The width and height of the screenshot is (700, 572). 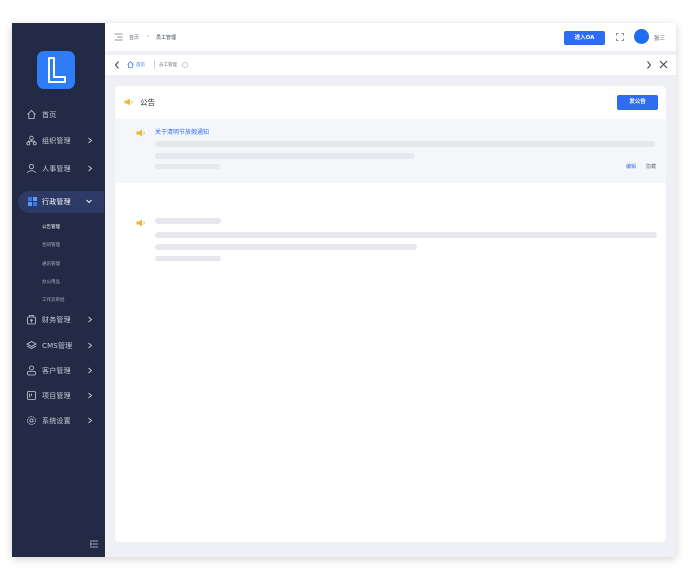 I want to click on sidebar-item-settings: 系统设置, so click(x=58, y=421).